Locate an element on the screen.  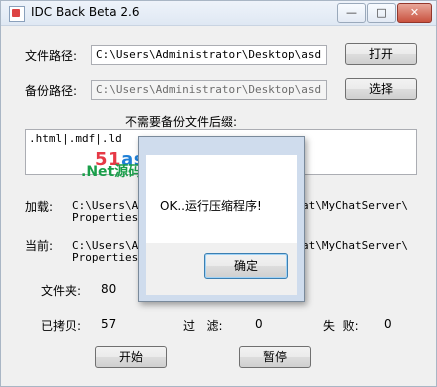
window-title: IDC Back Beta 2.6 is located at coordinates (85, 12).